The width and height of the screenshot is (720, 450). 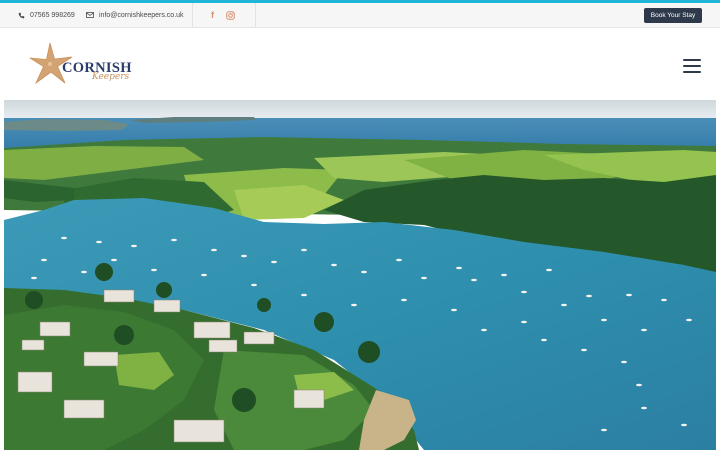 I want to click on phone-icon, so click(x=21, y=15).